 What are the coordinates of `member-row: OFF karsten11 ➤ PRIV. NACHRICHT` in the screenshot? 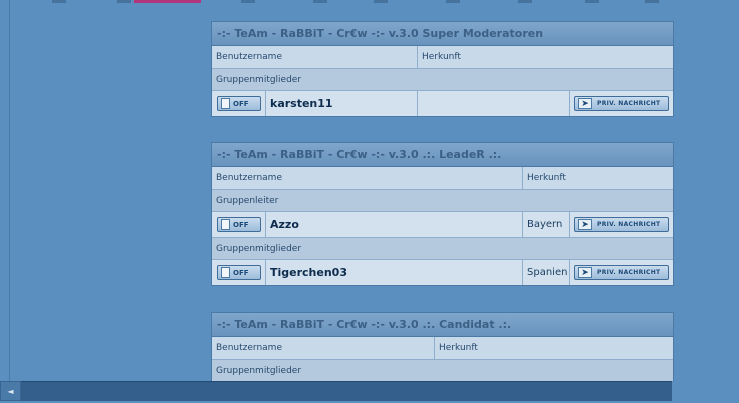 It's located at (442, 103).